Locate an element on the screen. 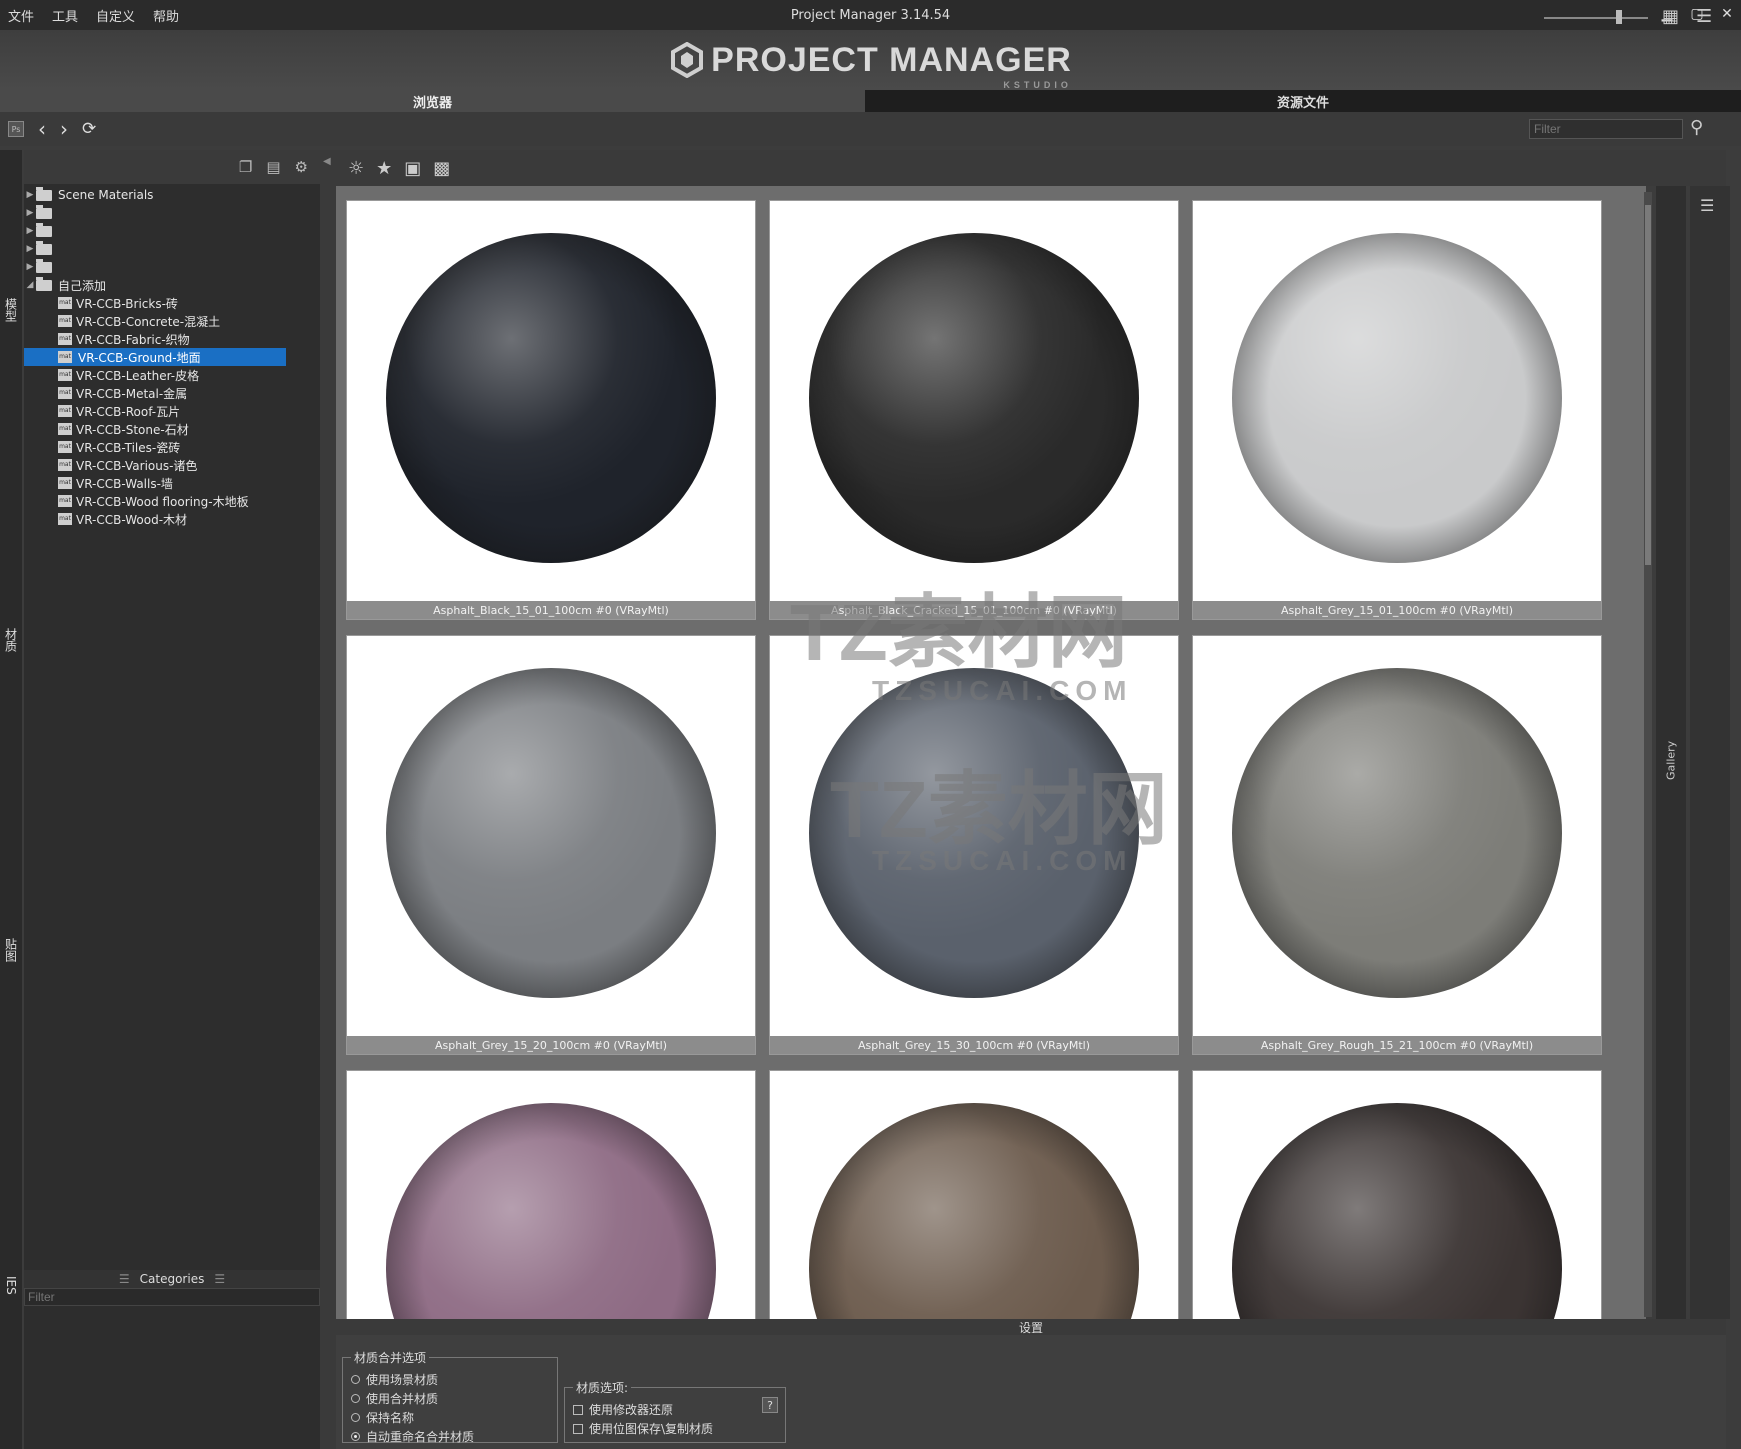 The image size is (1741, 1449). render-preview-icon: ▣ is located at coordinates (412, 168).